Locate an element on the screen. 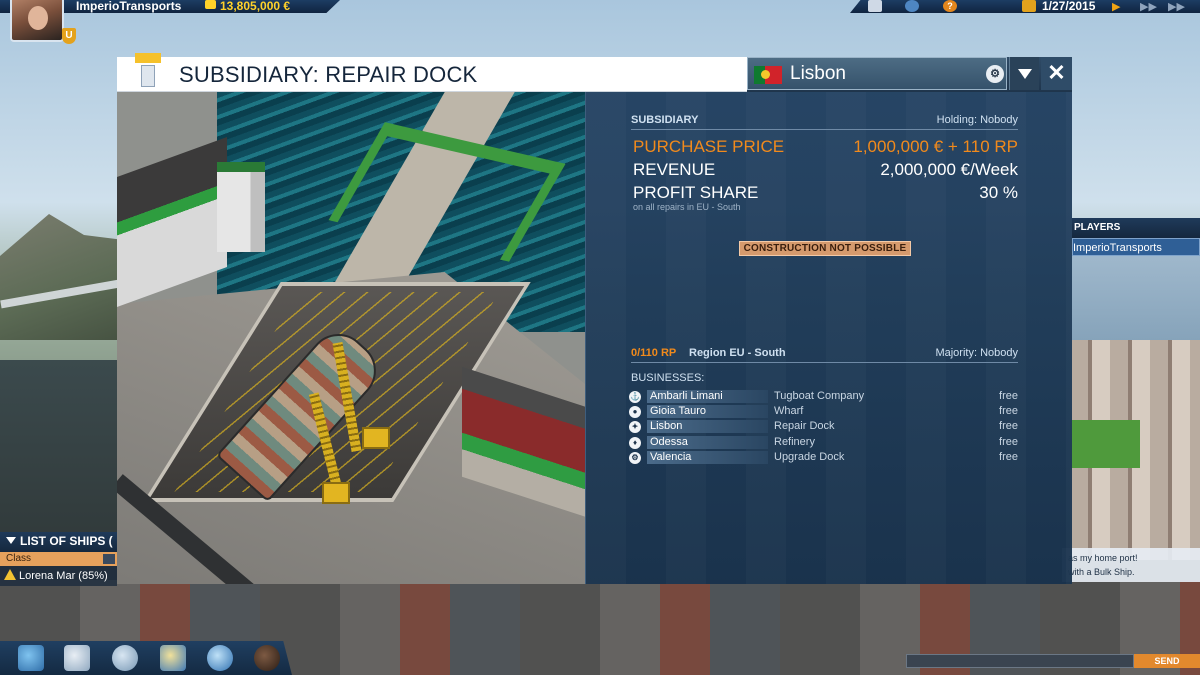 This screenshot has width=1200, height=675. upgrade-dock-icon: ⚙ is located at coordinates (635, 457).